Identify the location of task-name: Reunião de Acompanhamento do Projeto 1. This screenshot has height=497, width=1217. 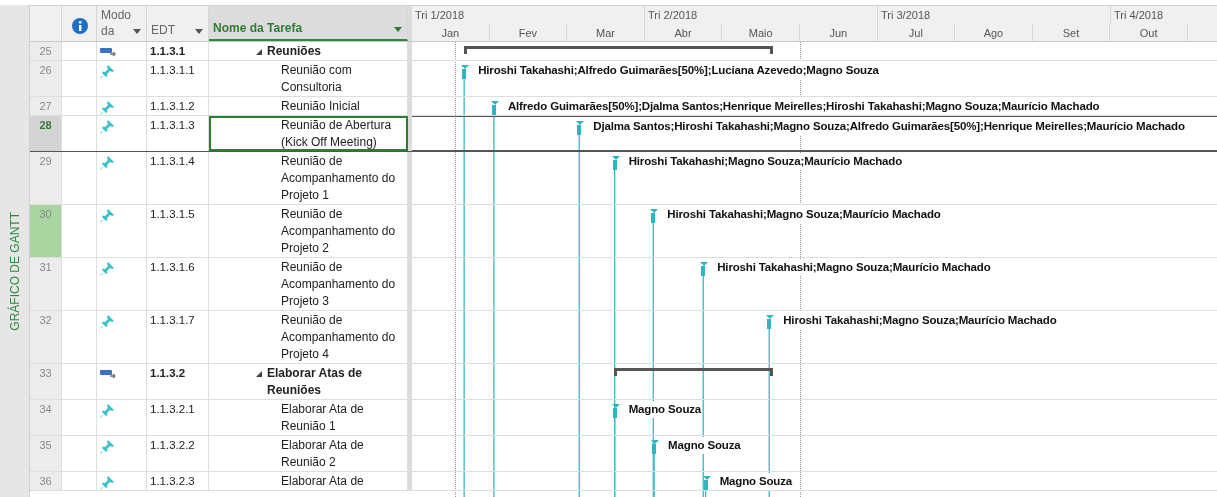
(339, 178).